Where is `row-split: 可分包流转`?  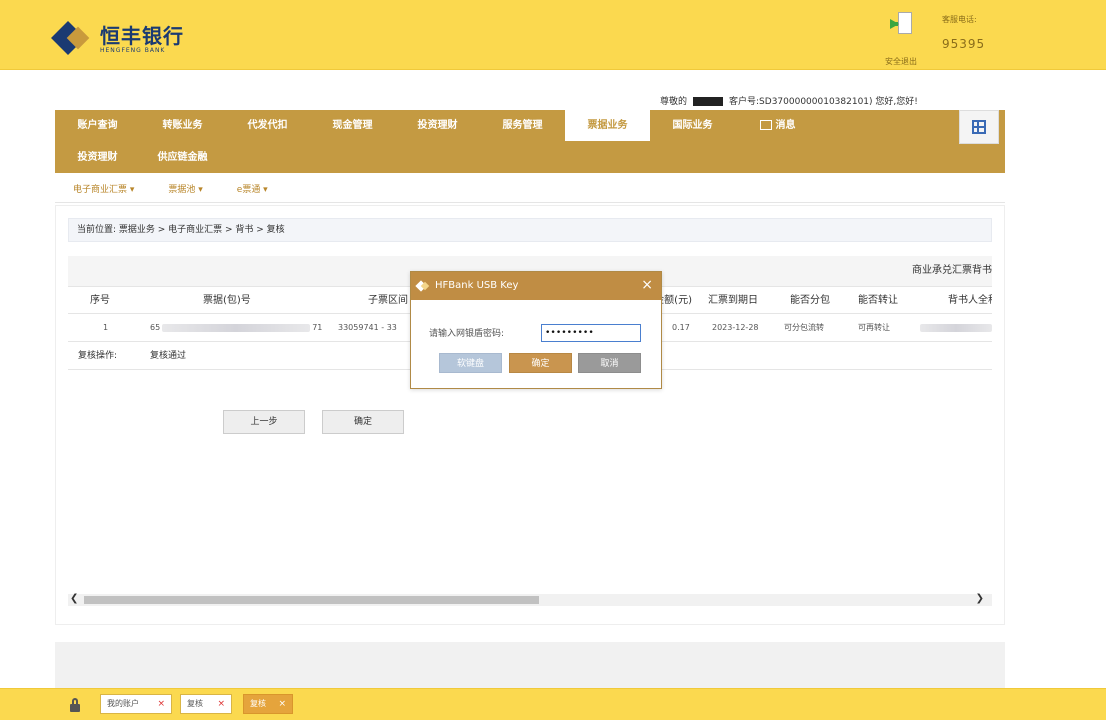 row-split: 可分包流转 is located at coordinates (804, 327).